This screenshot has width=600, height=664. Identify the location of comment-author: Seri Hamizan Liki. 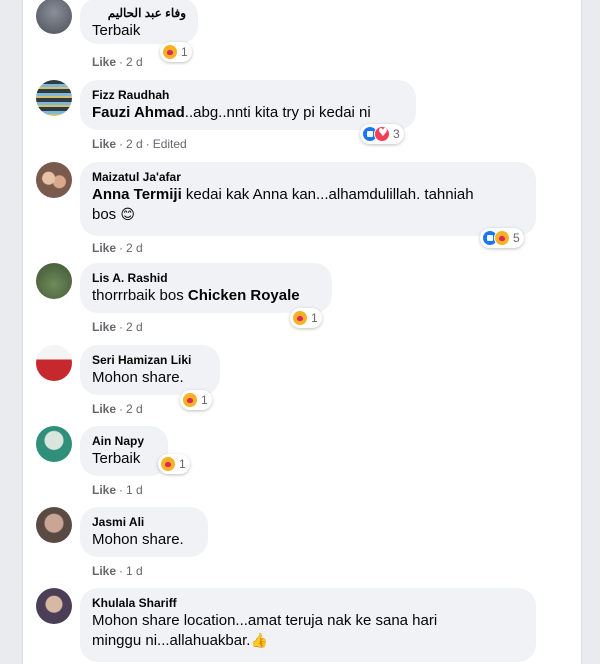
(150, 360).